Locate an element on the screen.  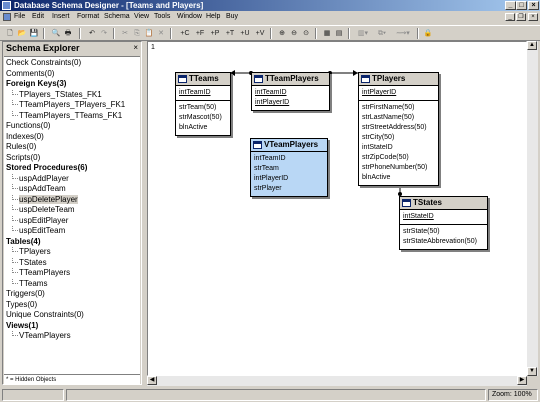
tree-item: TPlayers is located at coordinates (31, 252).